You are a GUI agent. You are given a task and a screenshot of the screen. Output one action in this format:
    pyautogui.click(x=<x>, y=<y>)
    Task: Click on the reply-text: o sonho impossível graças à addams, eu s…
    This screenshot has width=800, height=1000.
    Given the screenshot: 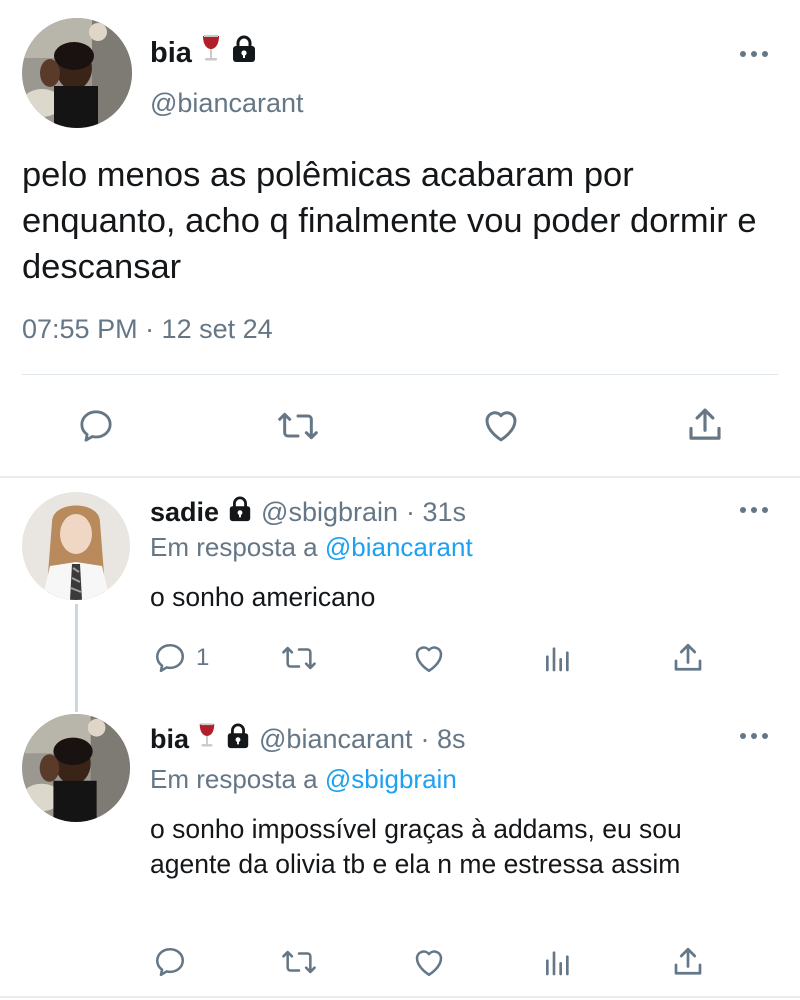 What is the action you would take?
    pyautogui.click(x=416, y=846)
    